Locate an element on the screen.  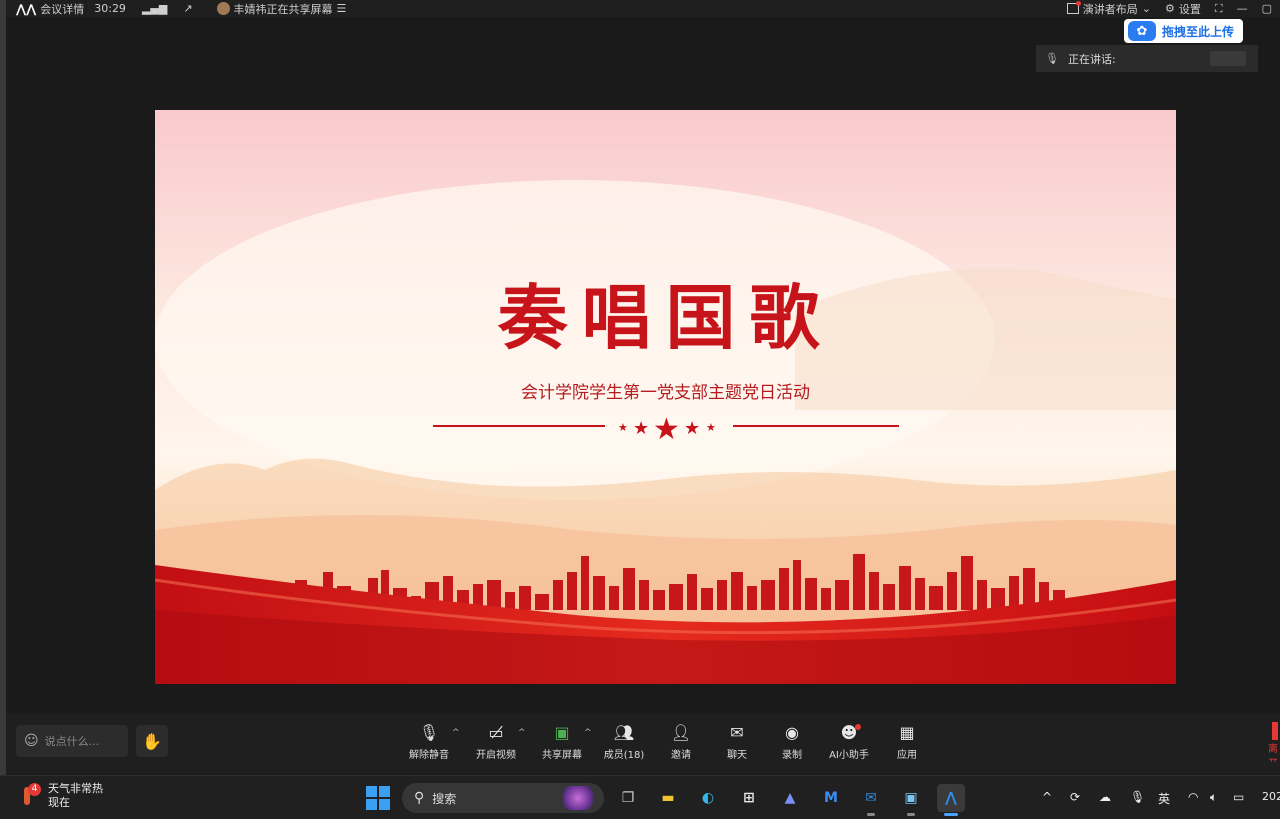
app-logo-icon: ⋀⋀ is located at coordinates (26, 8).